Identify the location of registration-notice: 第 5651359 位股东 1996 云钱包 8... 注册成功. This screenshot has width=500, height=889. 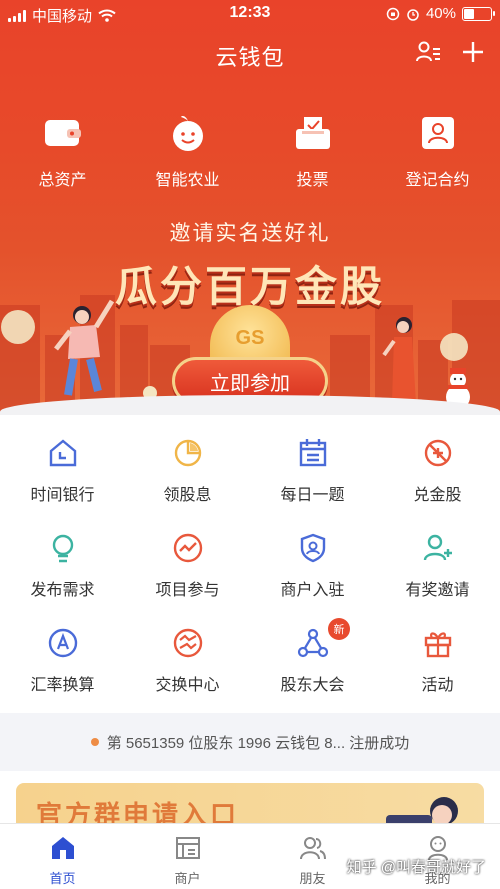
(250, 742).